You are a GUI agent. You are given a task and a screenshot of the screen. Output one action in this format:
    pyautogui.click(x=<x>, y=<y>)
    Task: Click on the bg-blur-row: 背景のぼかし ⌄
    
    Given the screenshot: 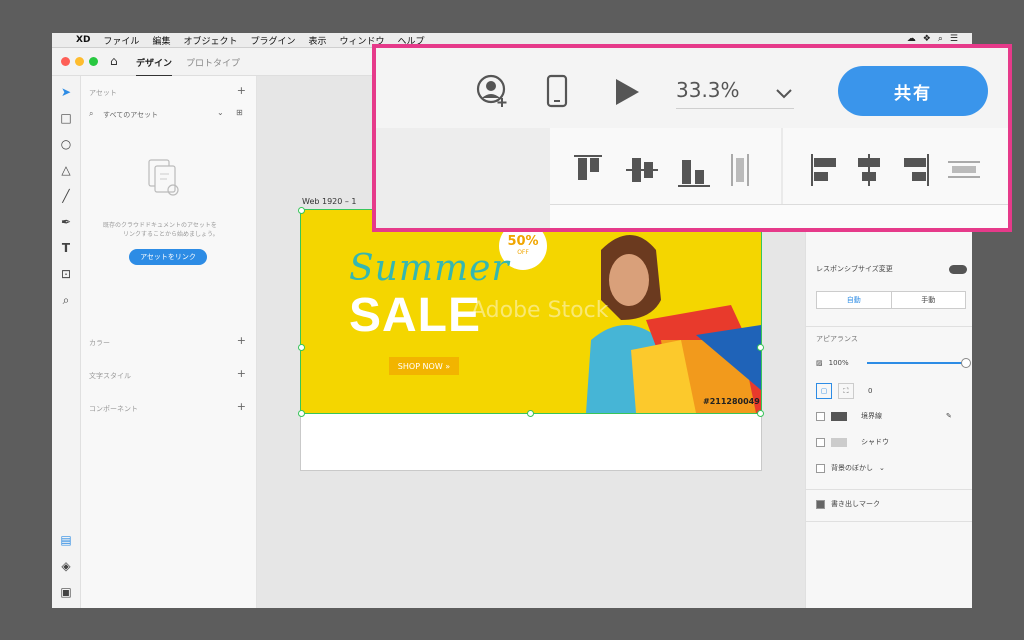 What is the action you would take?
    pyautogui.click(x=850, y=468)
    